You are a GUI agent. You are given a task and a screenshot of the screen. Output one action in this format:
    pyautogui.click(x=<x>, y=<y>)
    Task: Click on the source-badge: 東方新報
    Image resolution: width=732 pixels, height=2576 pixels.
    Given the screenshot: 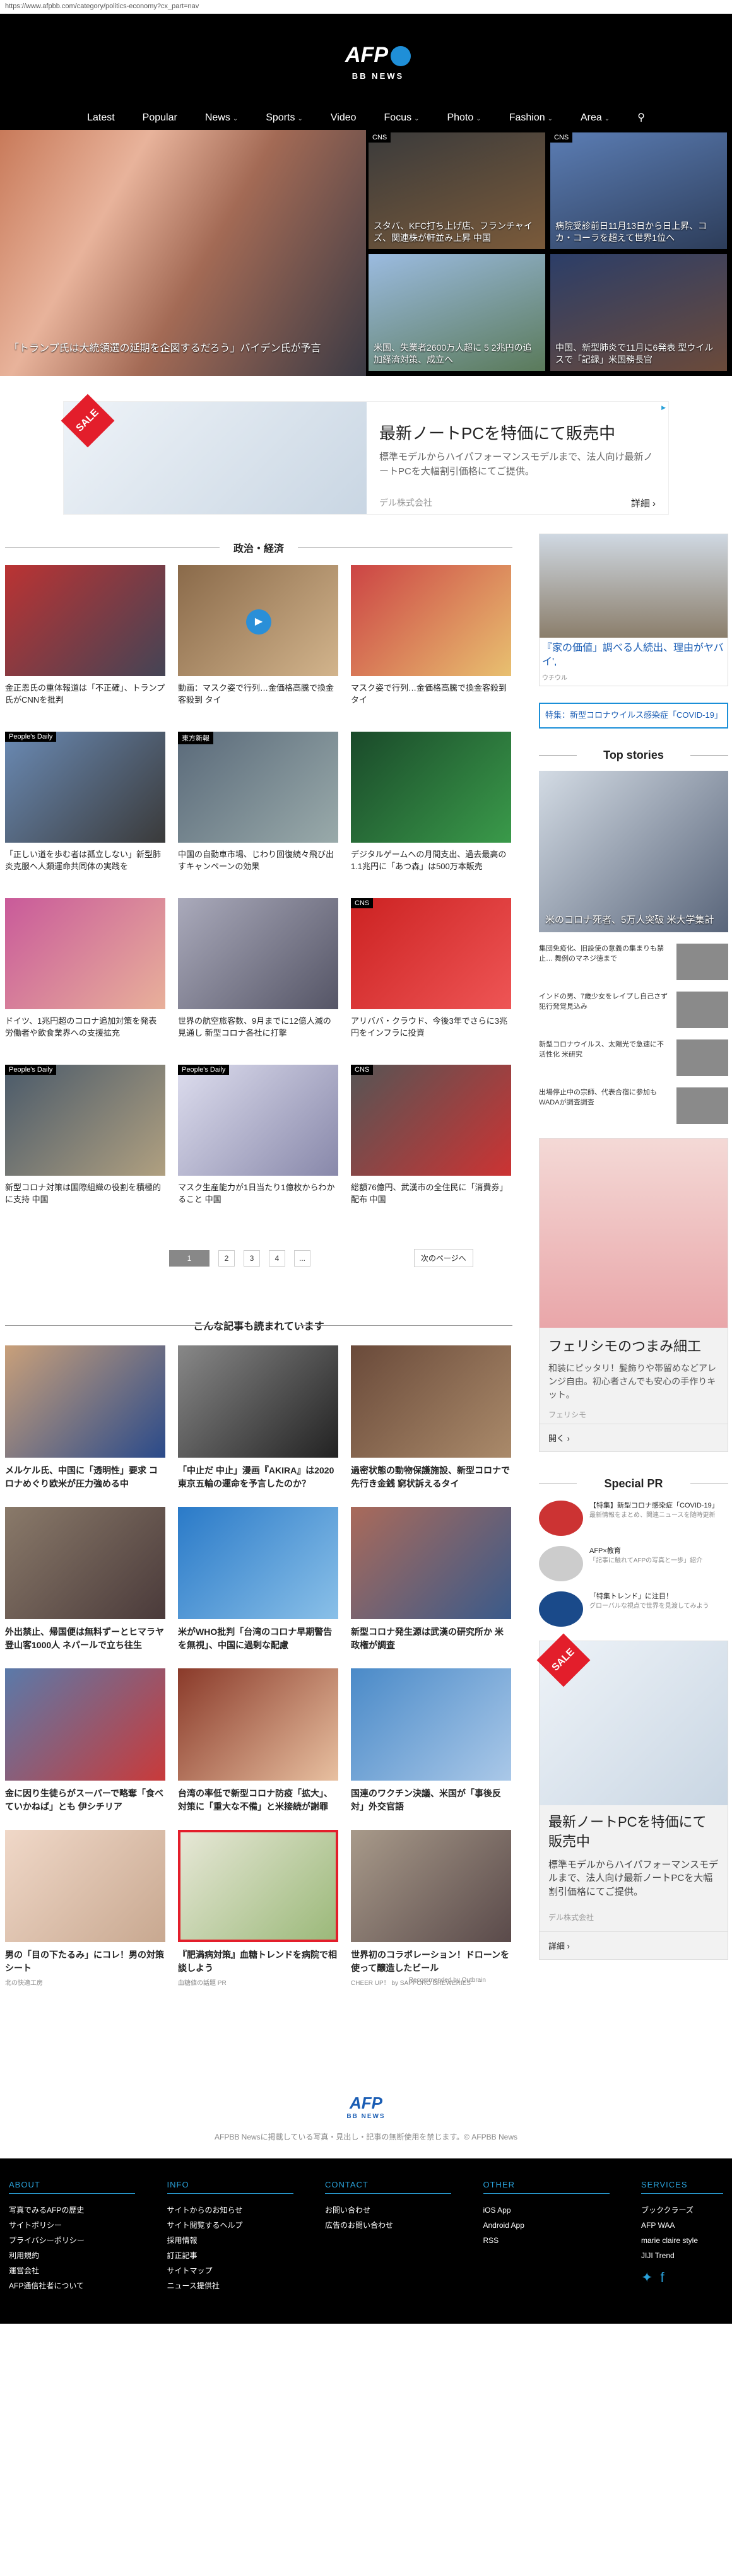 What is the action you would take?
    pyautogui.click(x=195, y=738)
    